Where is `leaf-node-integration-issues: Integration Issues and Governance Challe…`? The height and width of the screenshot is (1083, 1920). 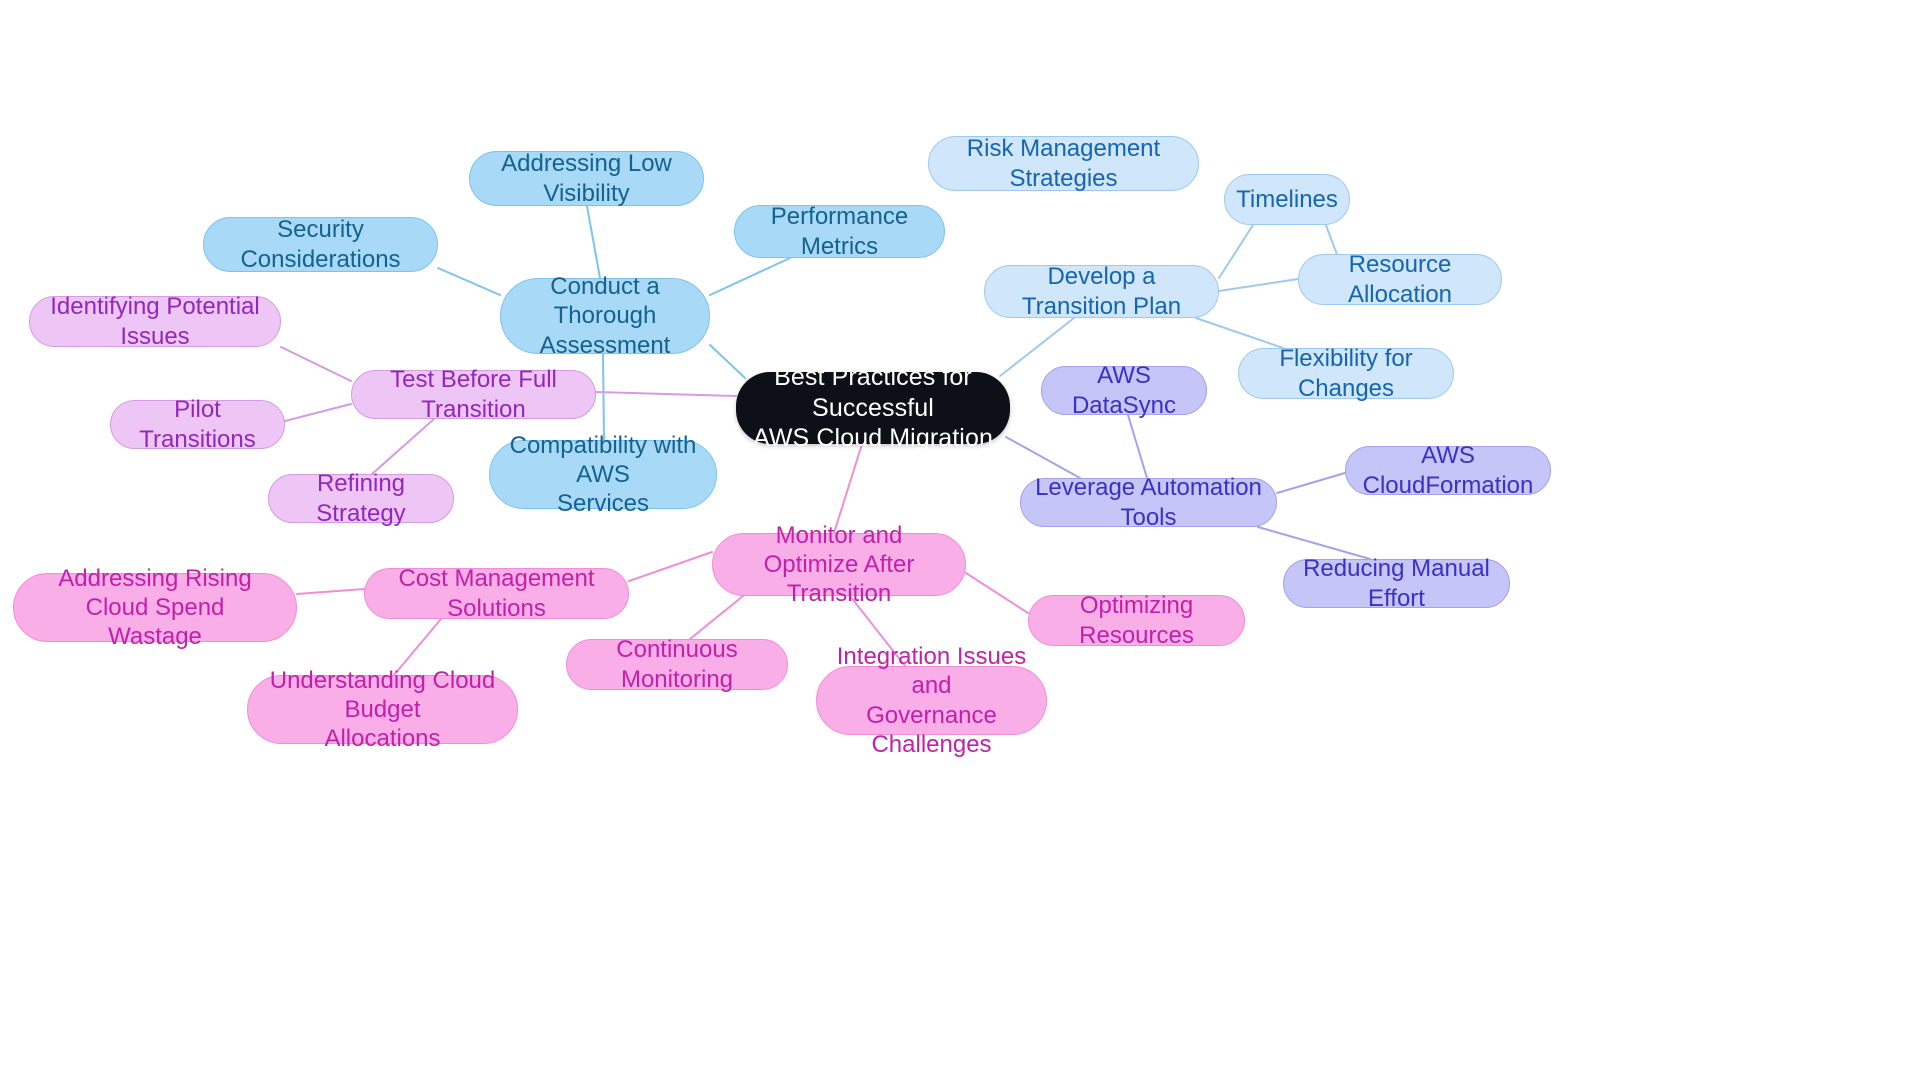 leaf-node-integration-issues: Integration Issues and Governance Challe… is located at coordinates (931, 700).